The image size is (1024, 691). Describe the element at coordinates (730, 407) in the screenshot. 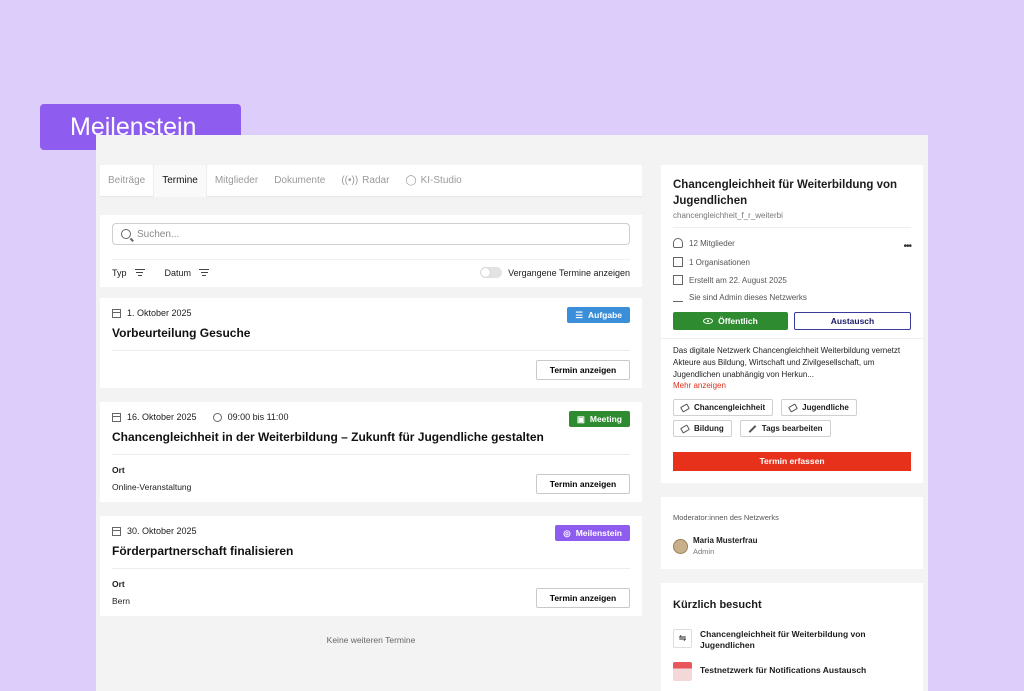

I see `tag-label: Chancengleichheit` at that location.